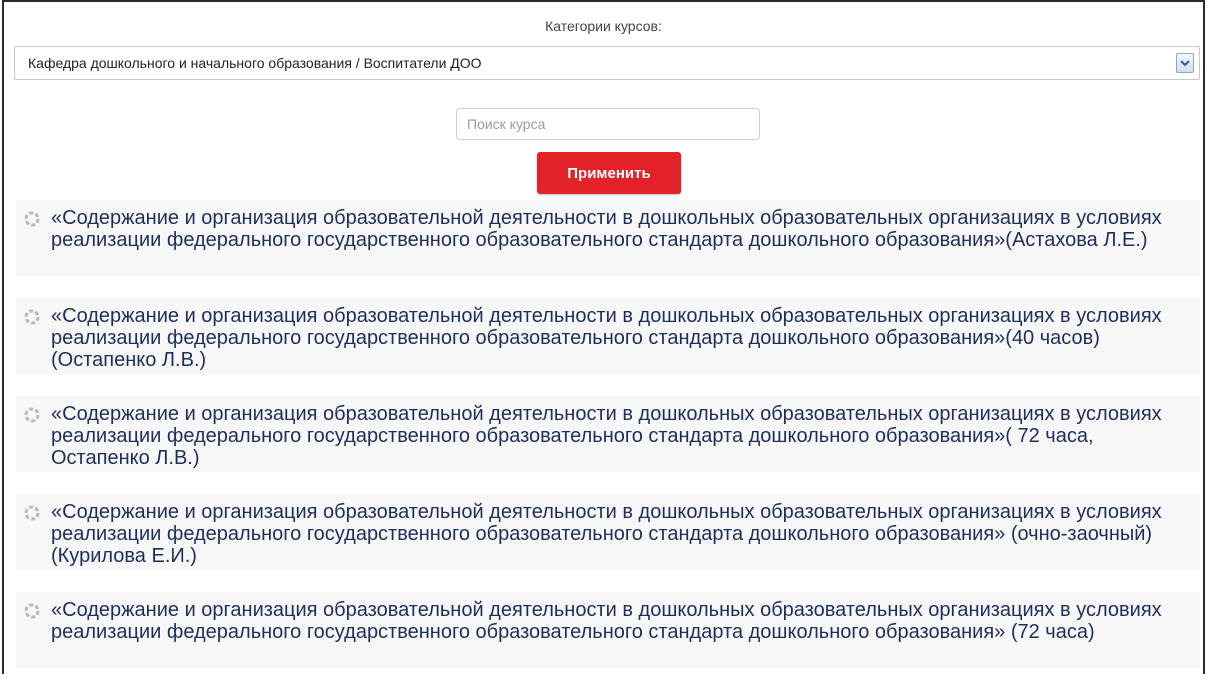 The height and width of the screenshot is (690, 1210). What do you see at coordinates (603, 26) in the screenshot?
I see `category-label: Категории курсов:` at bounding box center [603, 26].